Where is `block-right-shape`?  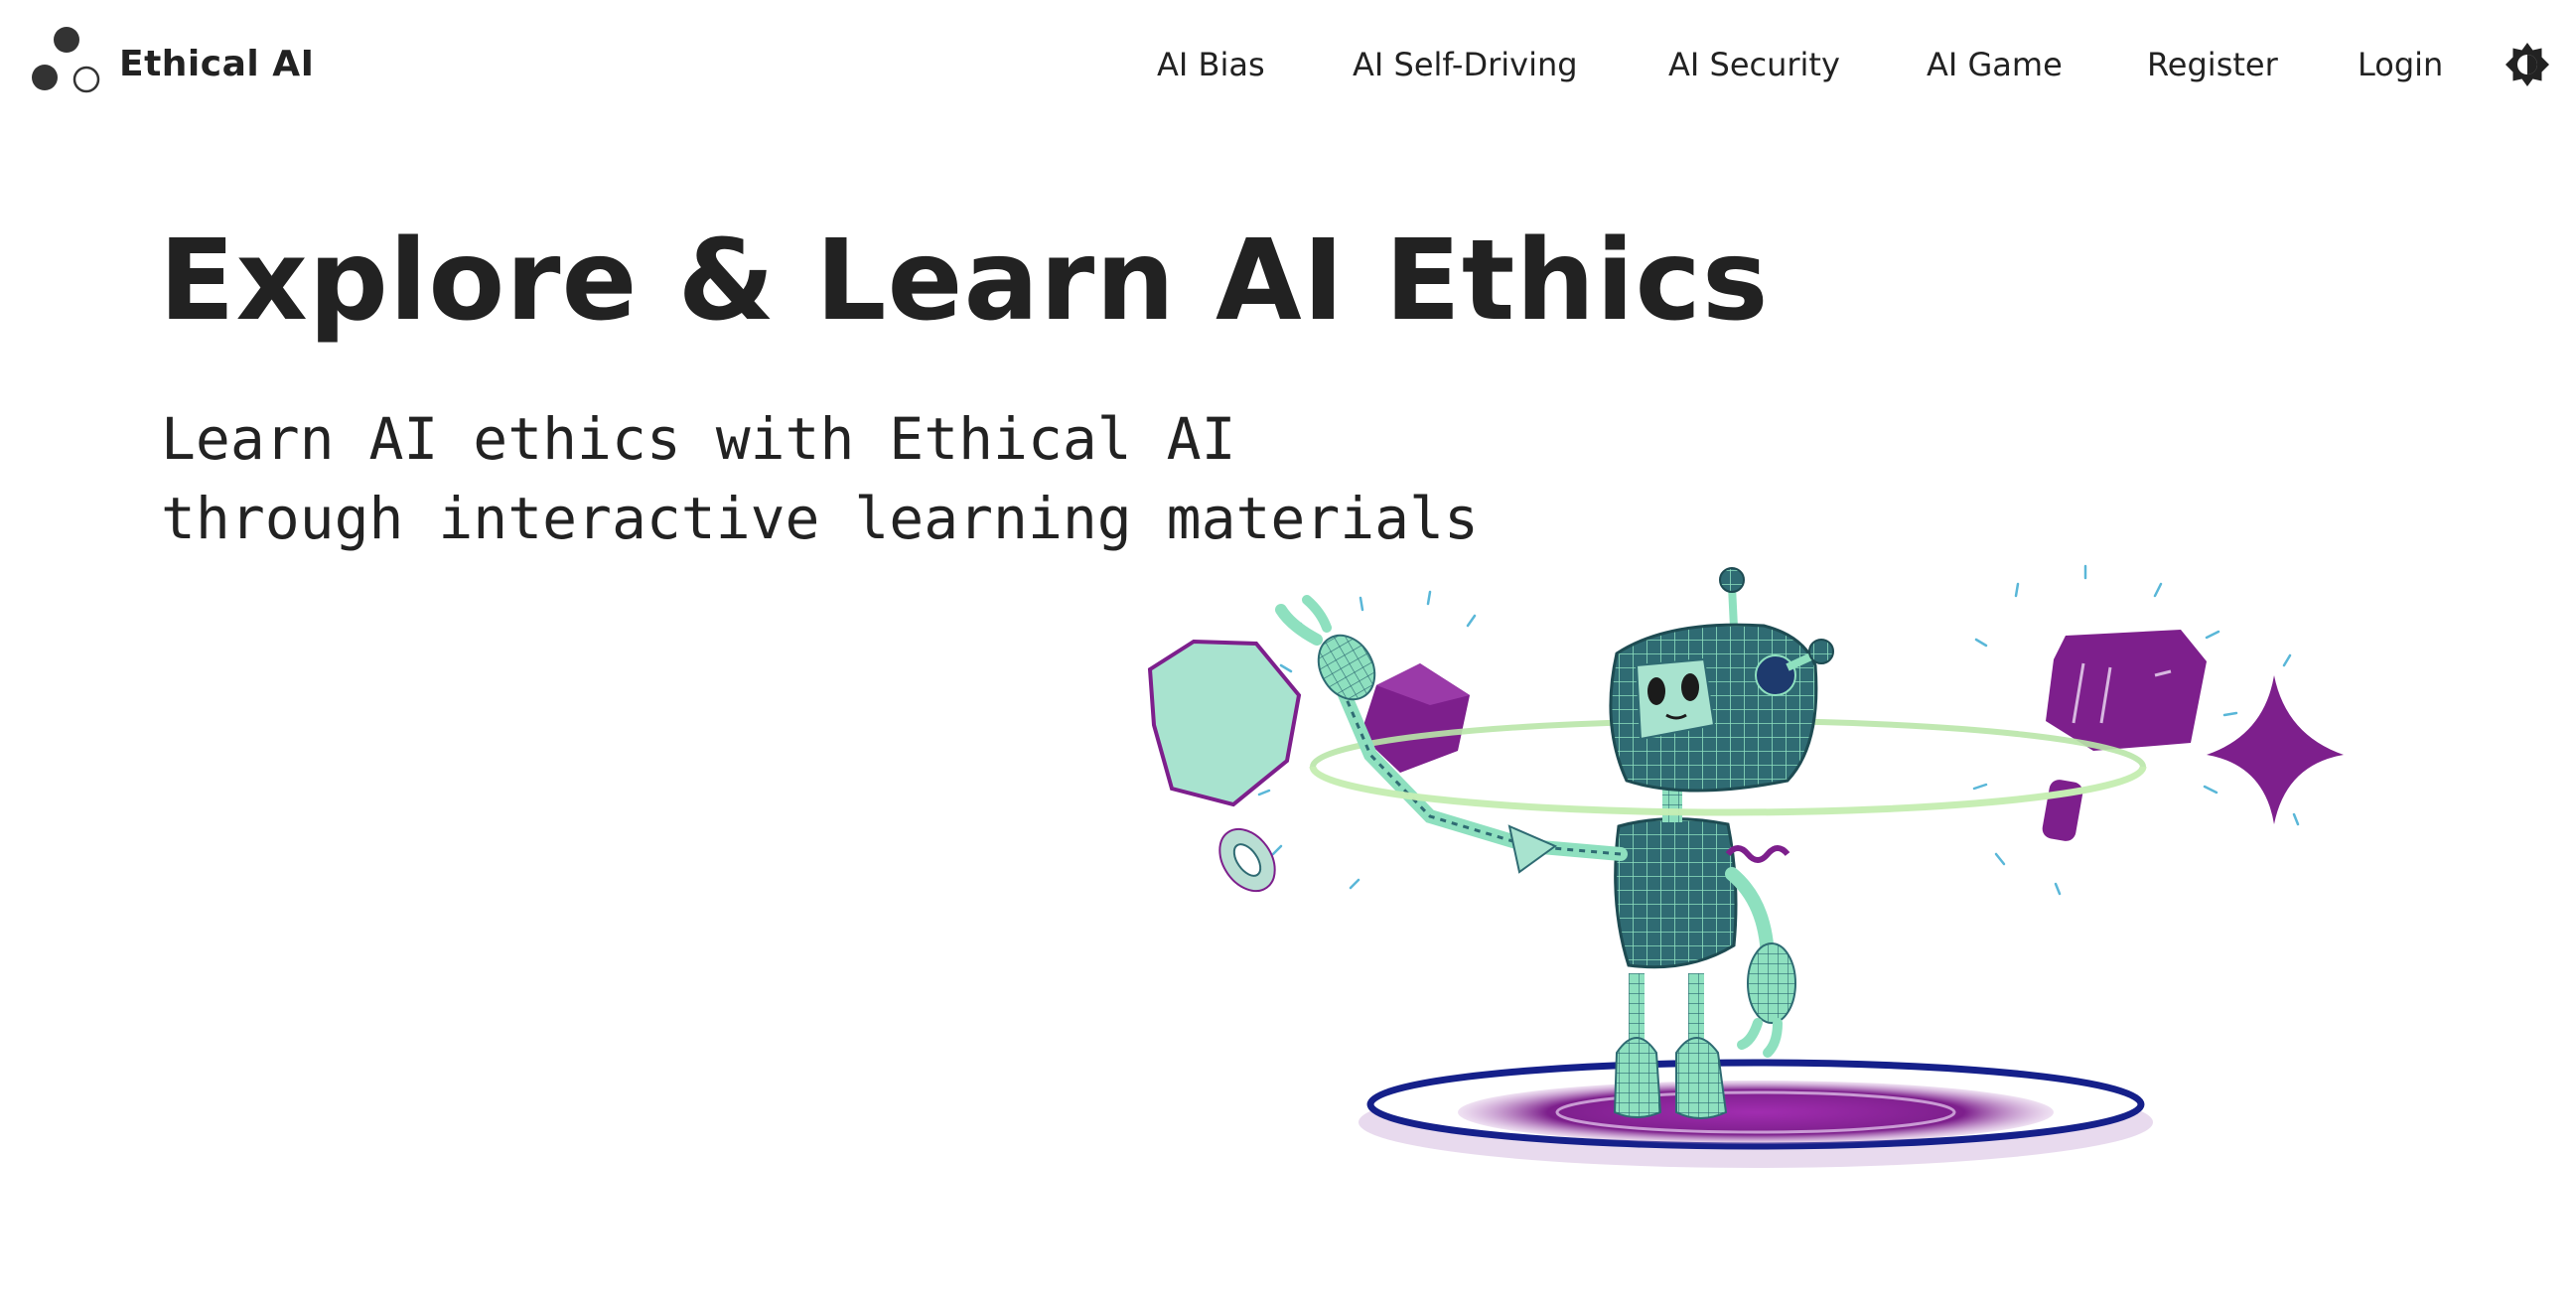
block-right-shape is located at coordinates (2126, 691).